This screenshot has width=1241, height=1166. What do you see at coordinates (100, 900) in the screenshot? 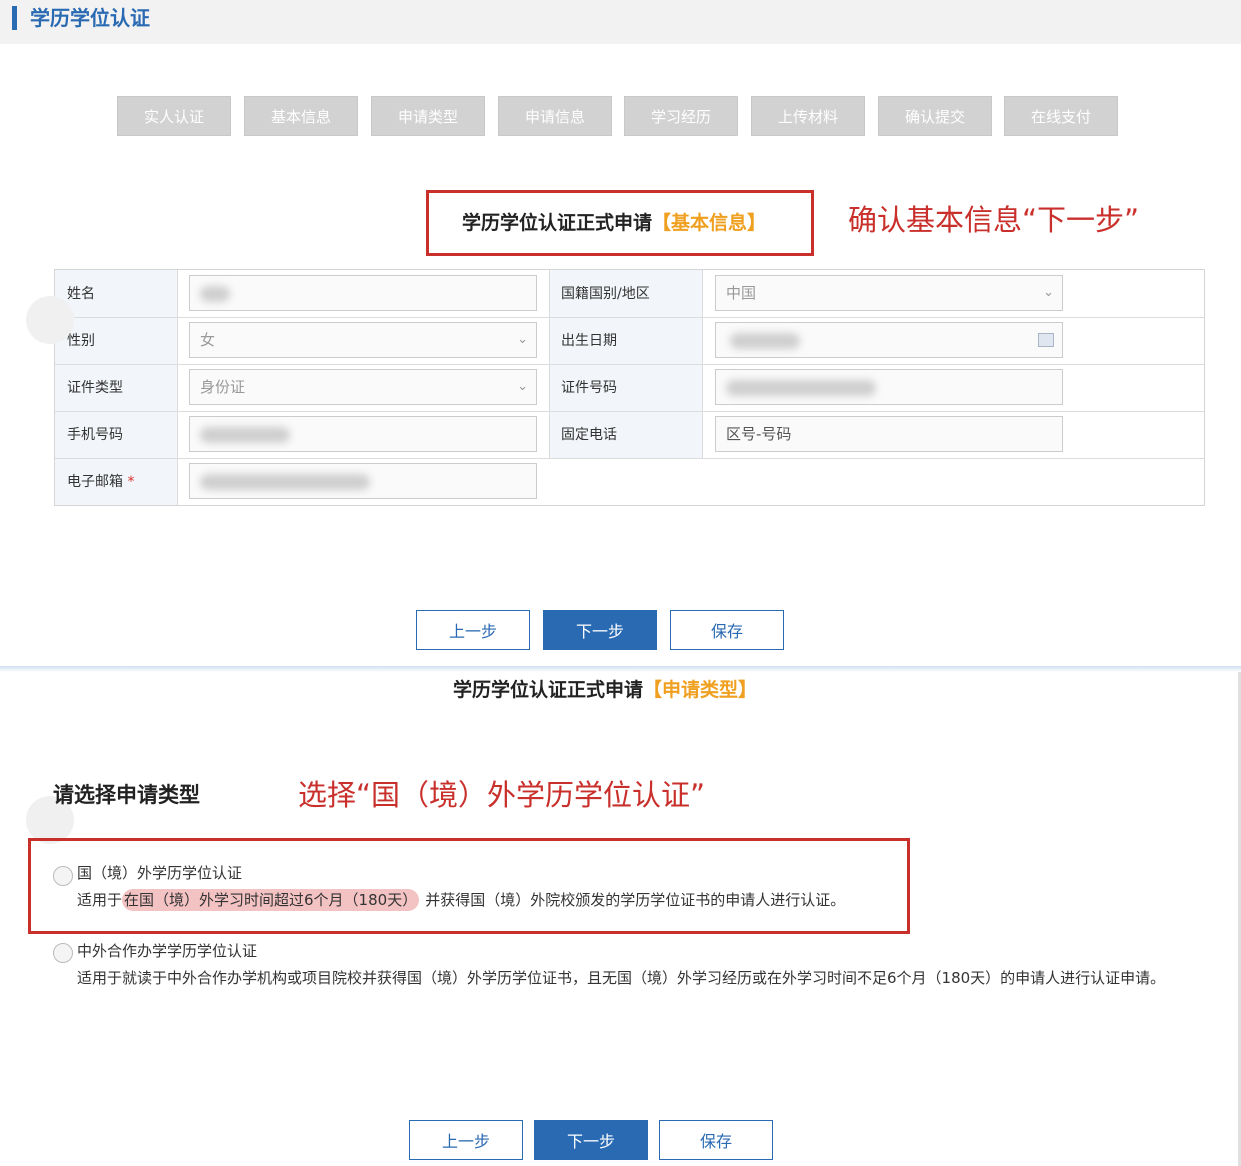
I see `desc-prefix: 适用于` at bounding box center [100, 900].